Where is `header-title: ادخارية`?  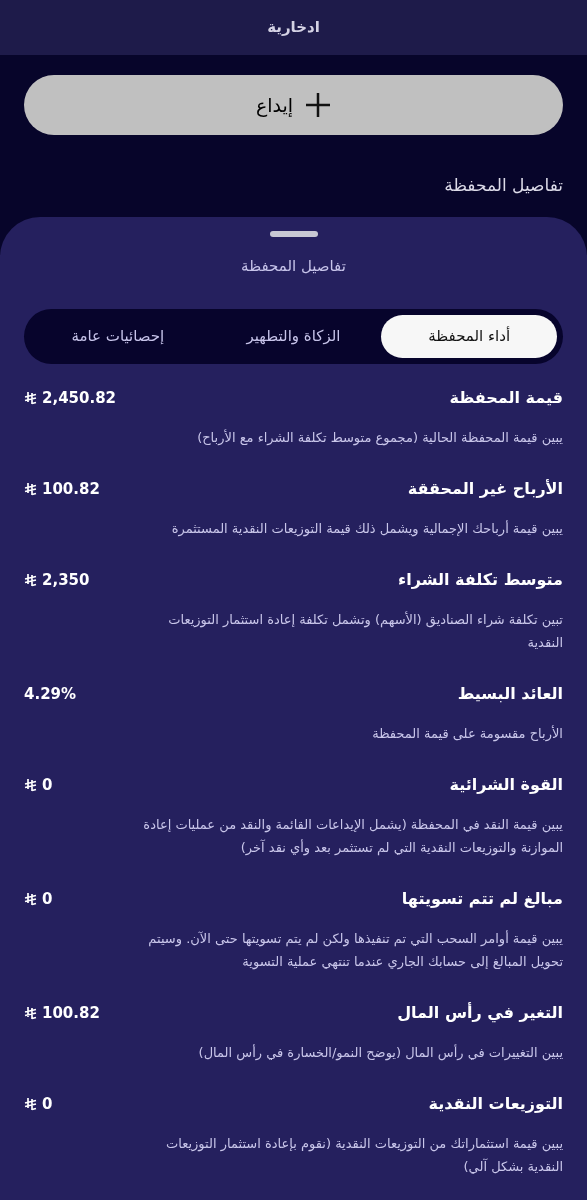
header-title: ادخارية is located at coordinates (293, 28).